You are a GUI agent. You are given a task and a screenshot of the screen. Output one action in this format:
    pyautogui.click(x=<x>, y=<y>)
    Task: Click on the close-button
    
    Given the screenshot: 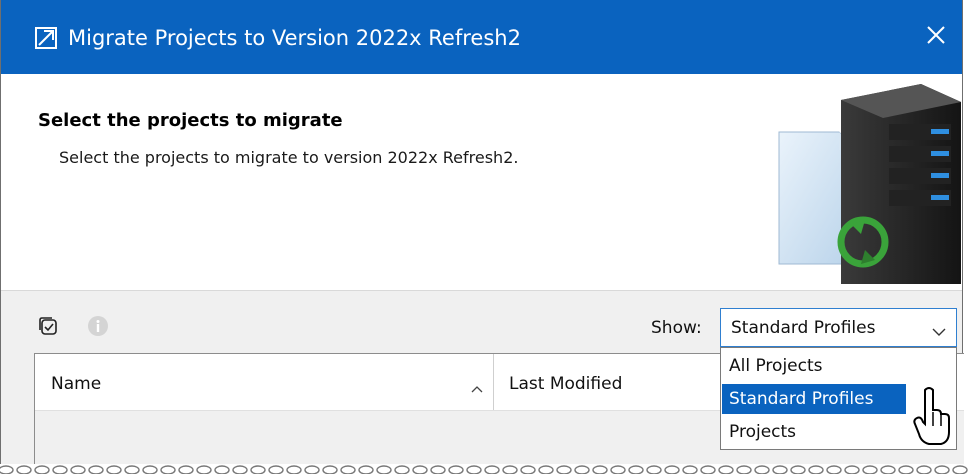 What is the action you would take?
    pyautogui.click(x=936, y=37)
    